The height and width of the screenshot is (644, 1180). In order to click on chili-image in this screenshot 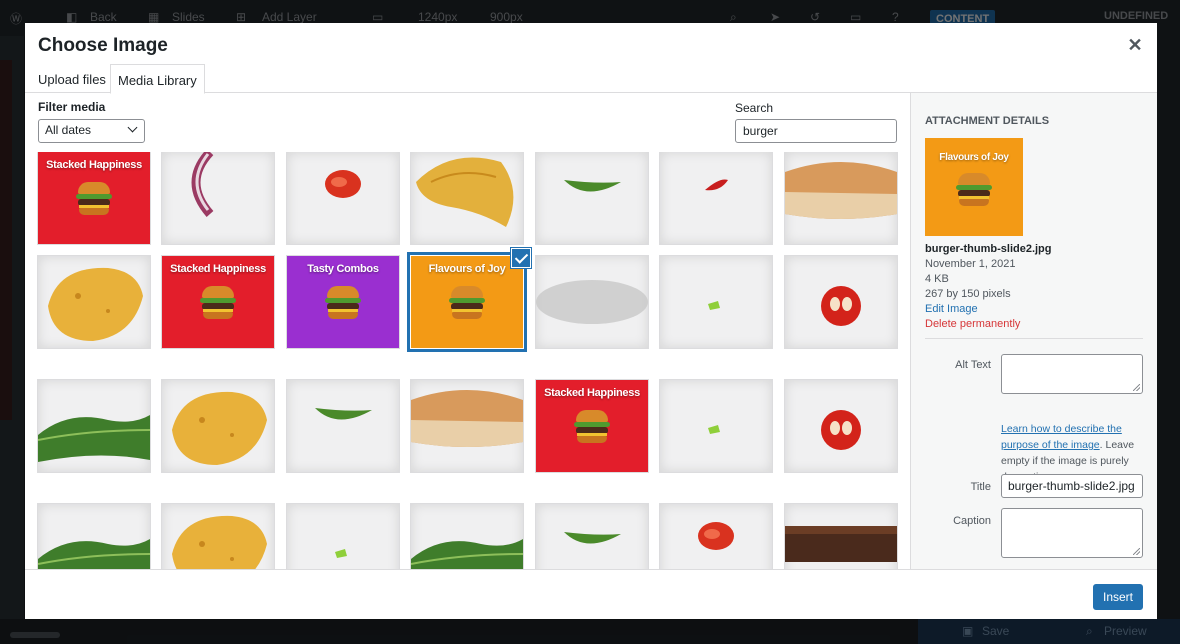, I will do `click(716, 185)`.